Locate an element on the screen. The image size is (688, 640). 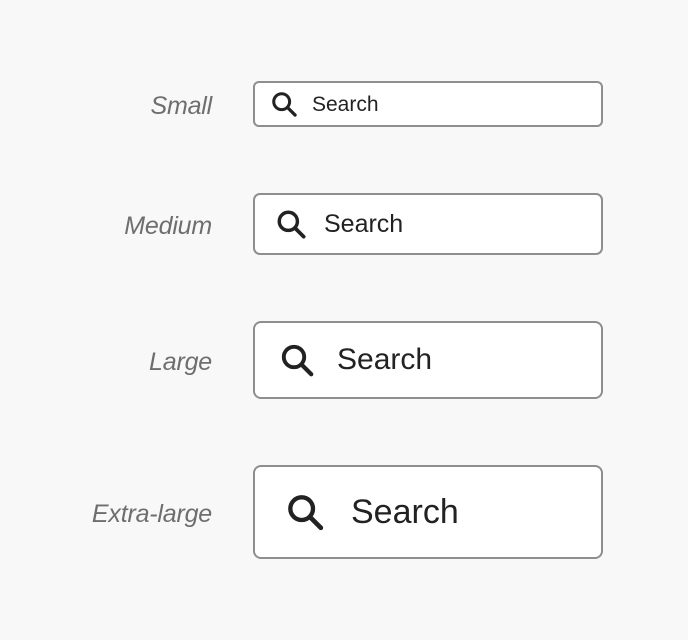
search-field-large: Search is located at coordinates (428, 360).